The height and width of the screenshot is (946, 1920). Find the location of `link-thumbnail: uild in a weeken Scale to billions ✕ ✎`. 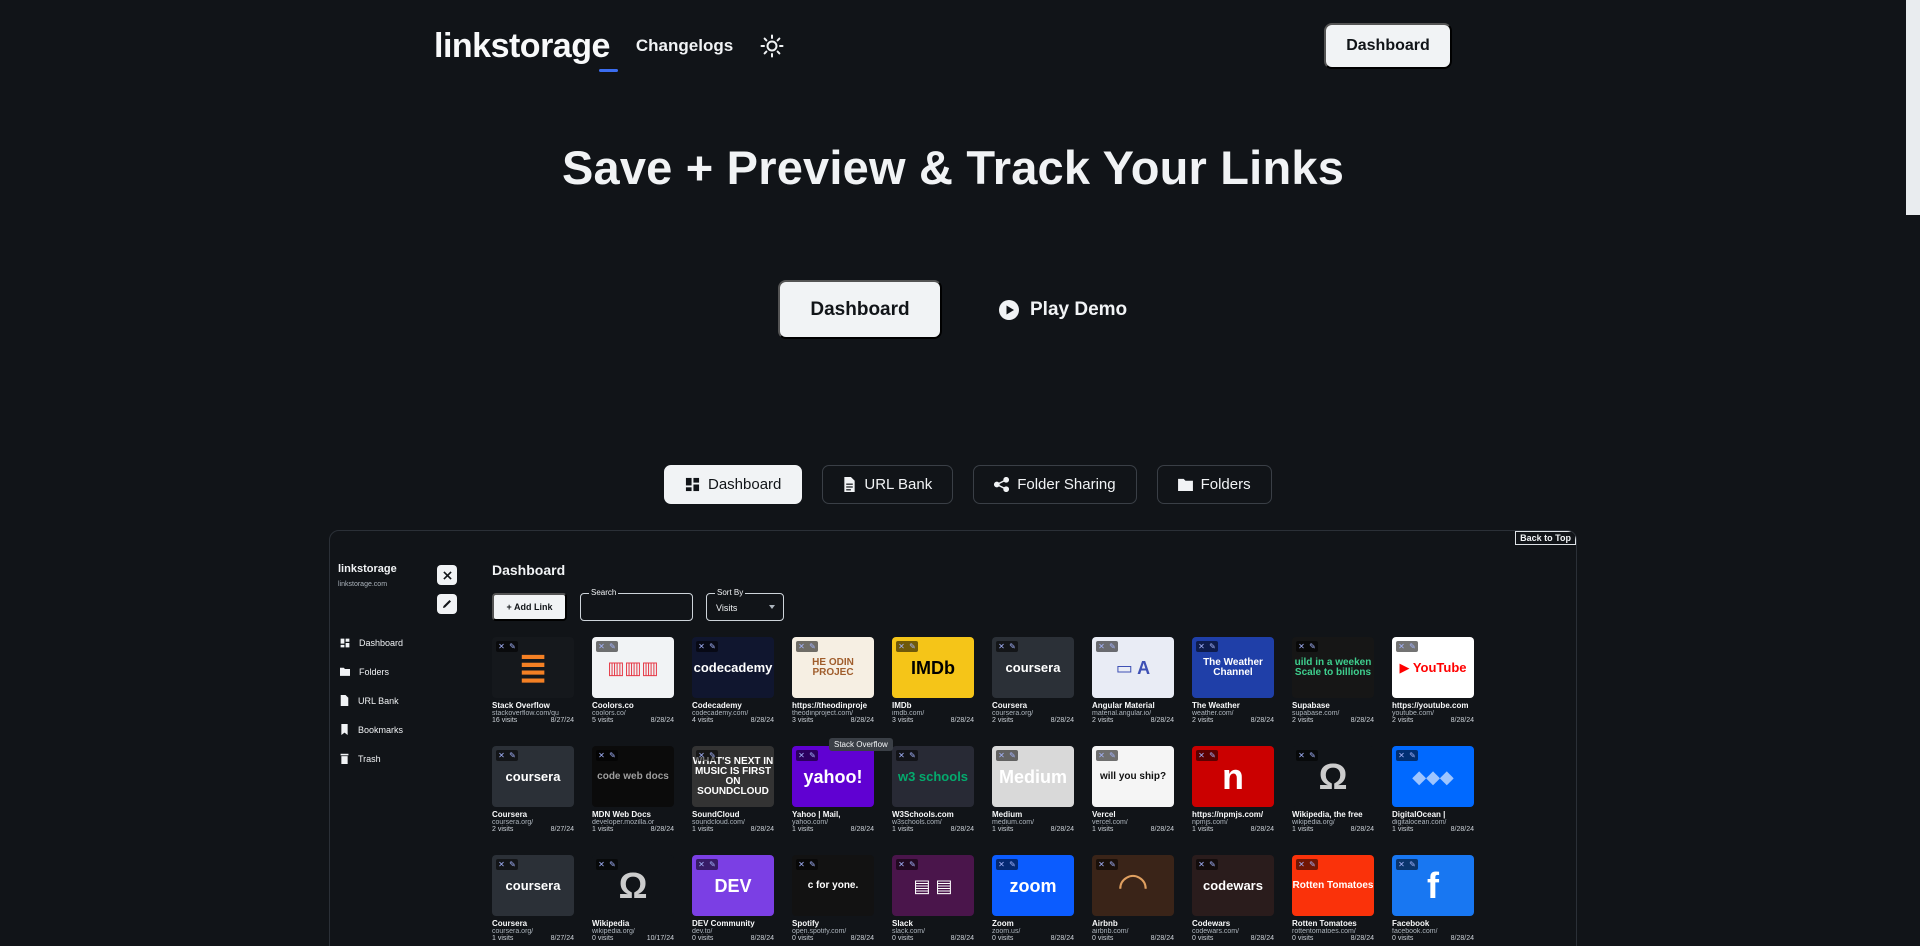

link-thumbnail: uild in a weeken Scale to billions ✕ ✎ is located at coordinates (1333, 667).